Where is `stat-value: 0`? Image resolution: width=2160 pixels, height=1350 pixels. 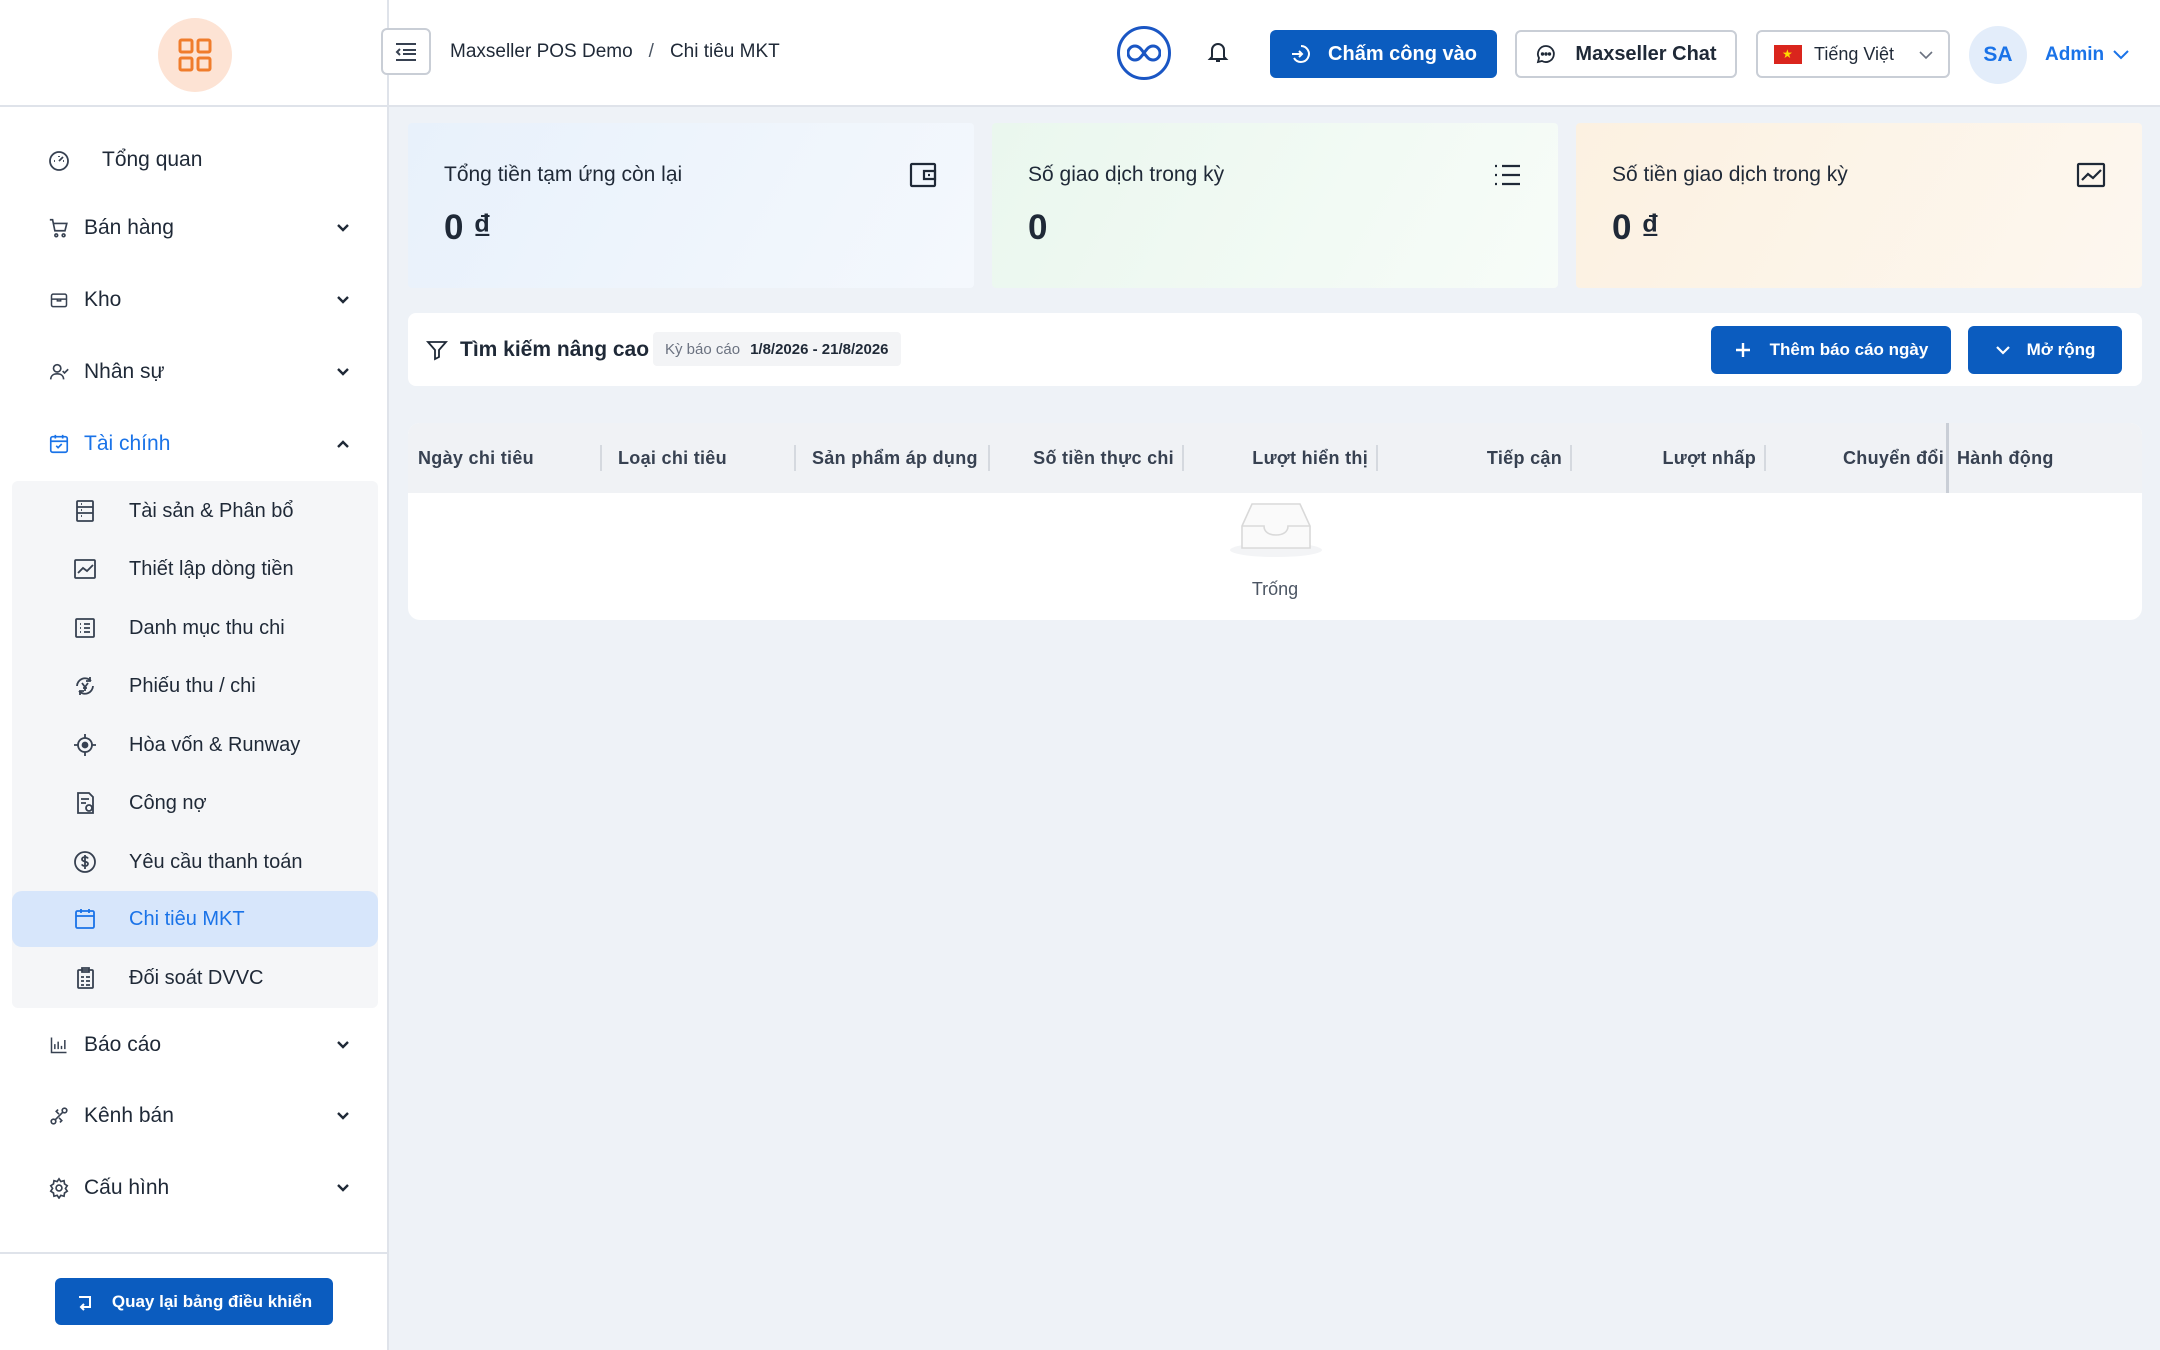
stat-value: 0 is located at coordinates (1038, 227).